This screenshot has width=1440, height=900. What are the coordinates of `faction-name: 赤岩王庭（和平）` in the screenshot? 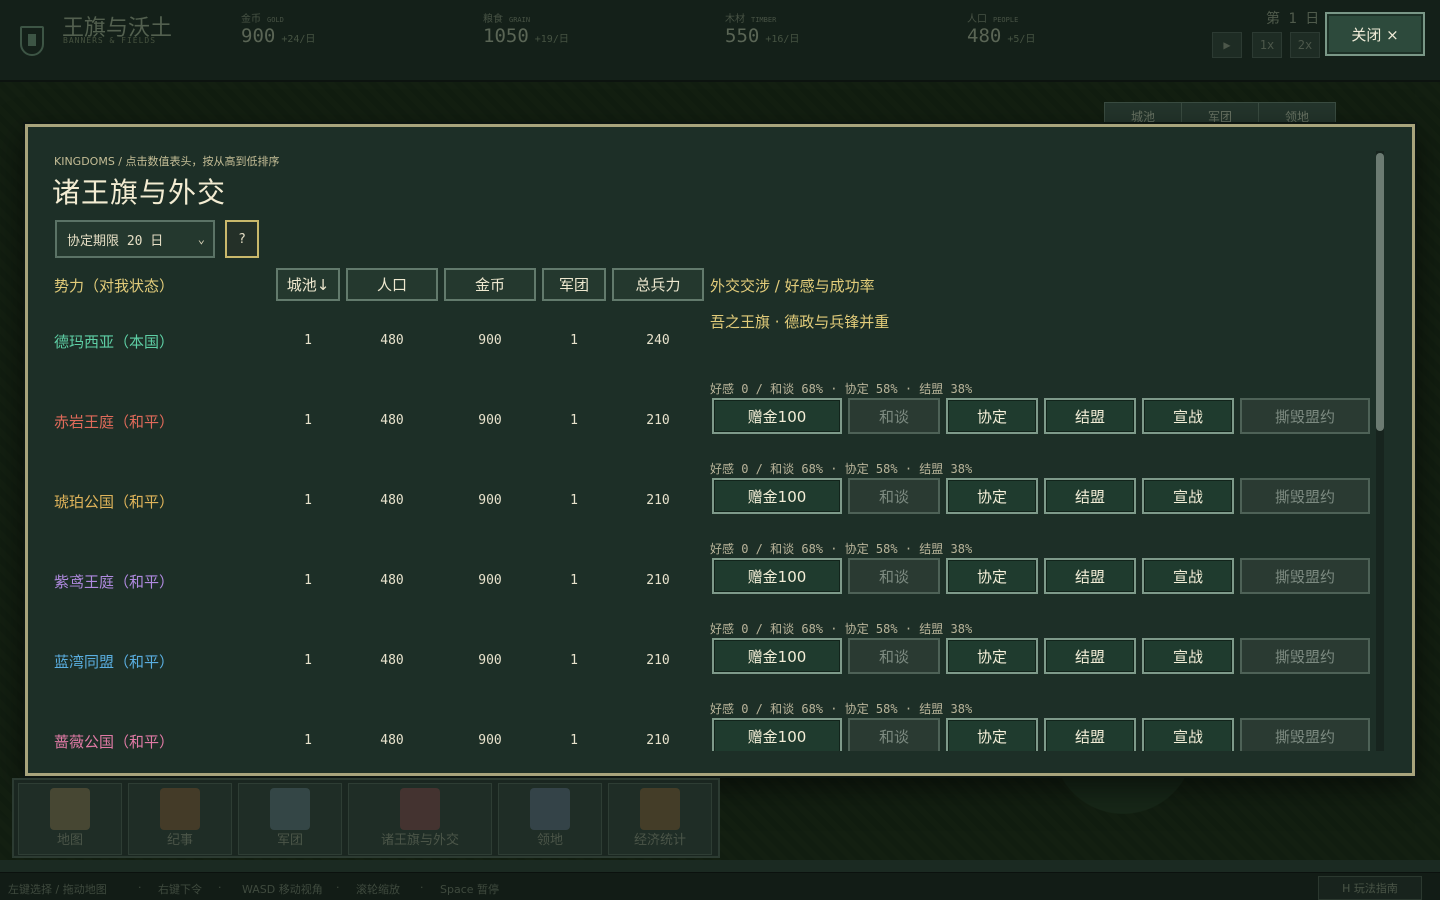 It's located at (114, 422).